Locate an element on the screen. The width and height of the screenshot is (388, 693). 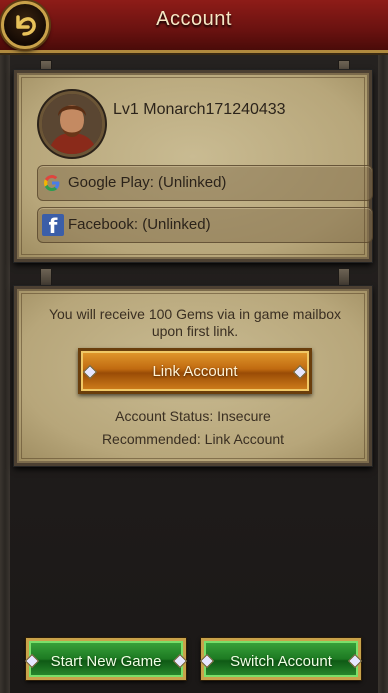
header-bar: Account is located at coordinates (194, 26).